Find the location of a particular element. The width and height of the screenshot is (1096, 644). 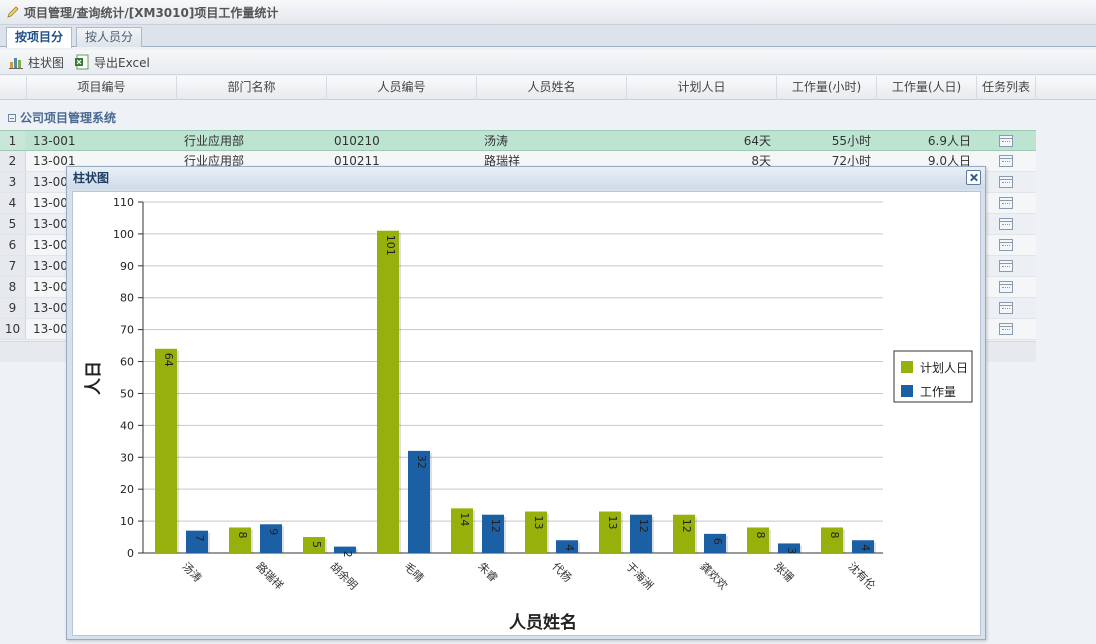

cell-dept: 行业应用部 is located at coordinates (214, 141).